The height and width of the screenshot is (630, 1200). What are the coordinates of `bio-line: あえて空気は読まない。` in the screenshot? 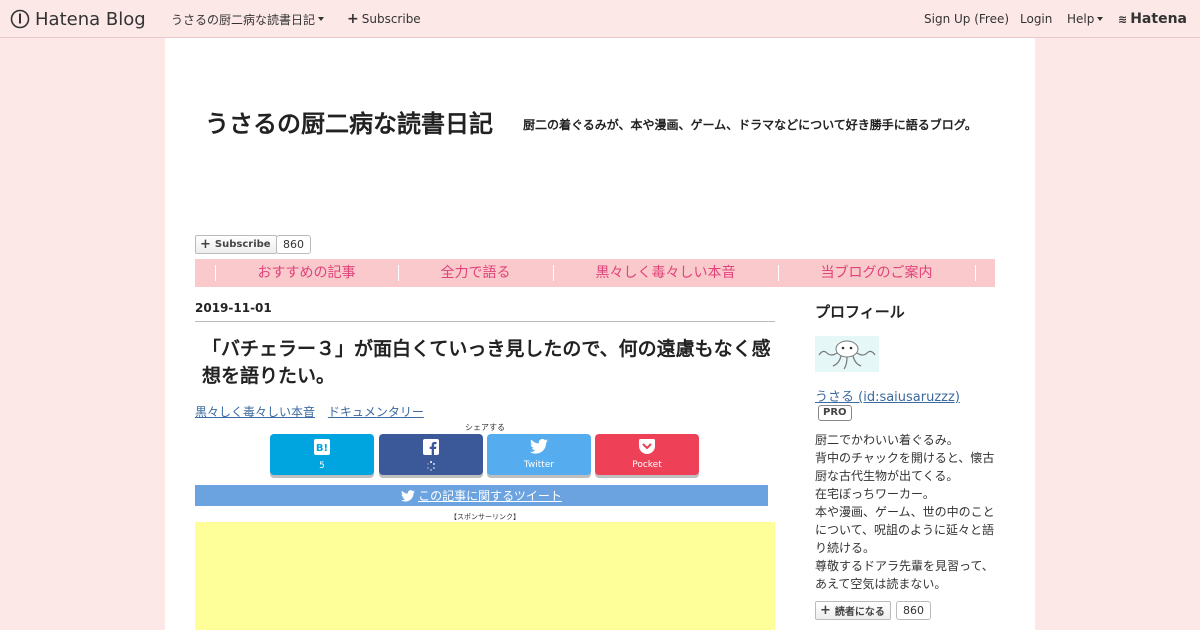 It's located at (881, 584).